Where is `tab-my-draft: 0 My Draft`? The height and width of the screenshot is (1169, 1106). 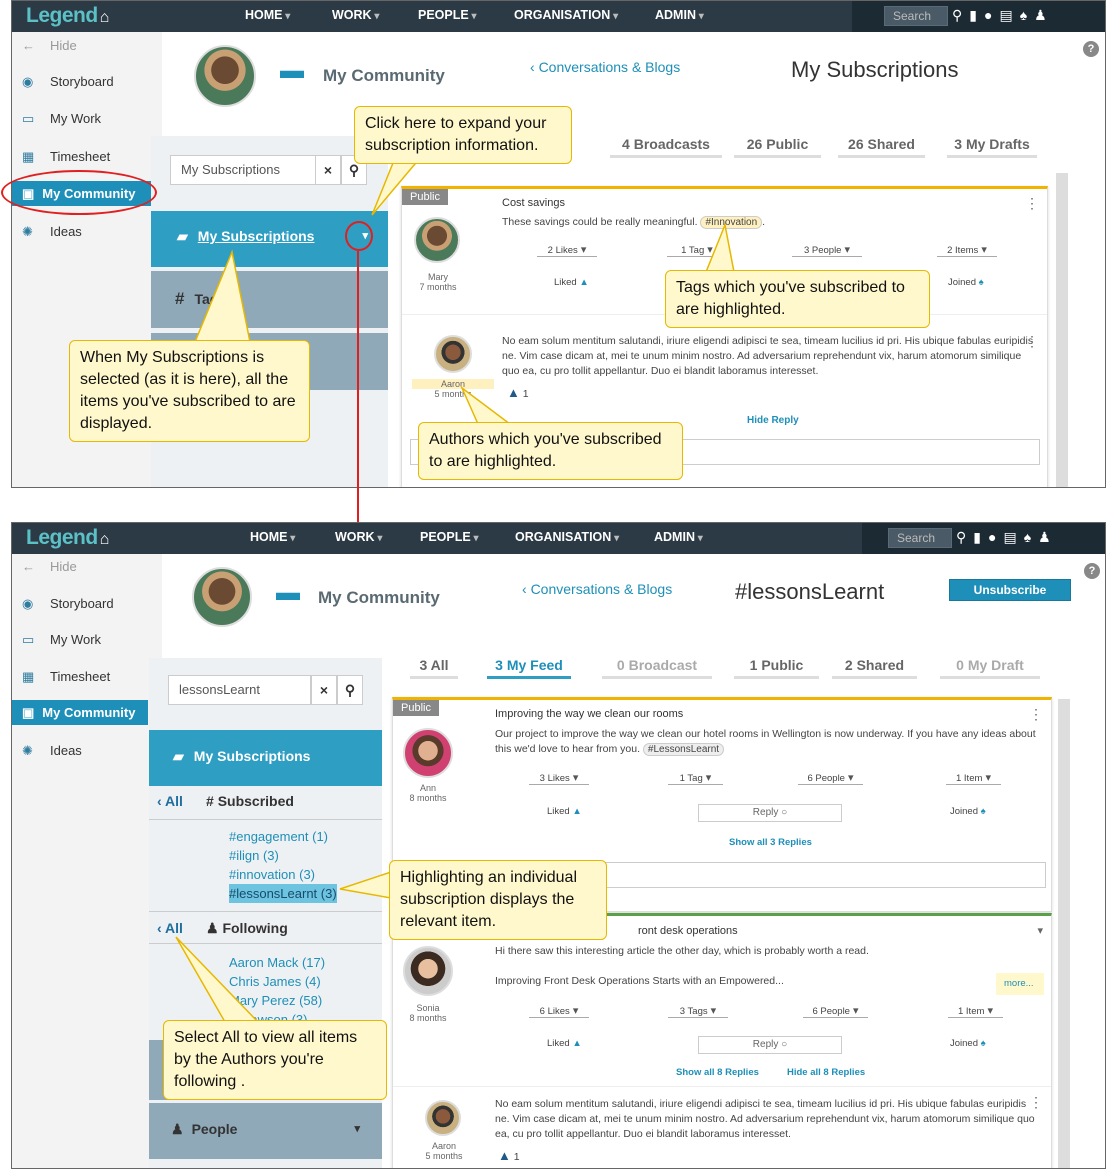 tab-my-draft: 0 My Draft is located at coordinates (990, 668).